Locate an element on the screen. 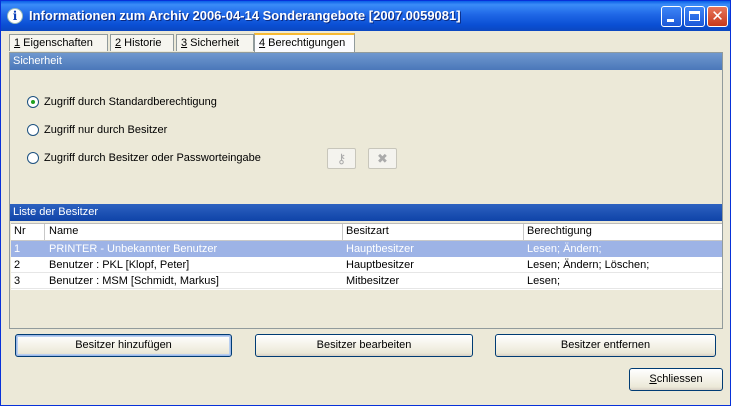 Image resolution: width=731 pixels, height=406 pixels. column-header-besitzart: Besitzart is located at coordinates (367, 232).